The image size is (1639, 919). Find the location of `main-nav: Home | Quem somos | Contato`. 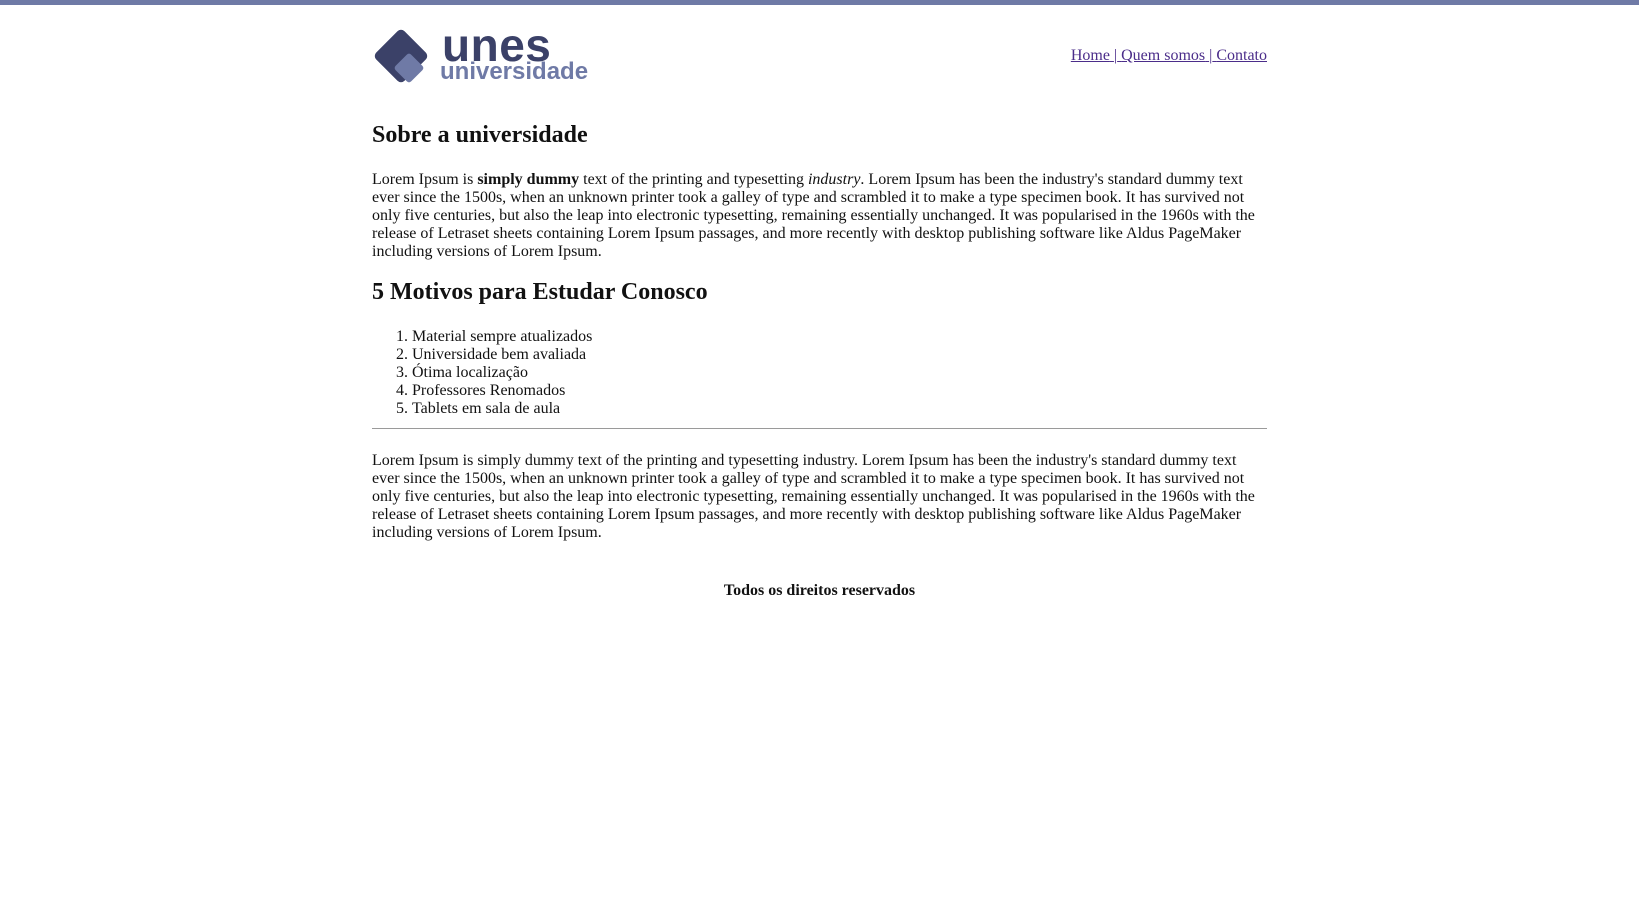

main-nav: Home | Quem somos | Contato is located at coordinates (1169, 56).